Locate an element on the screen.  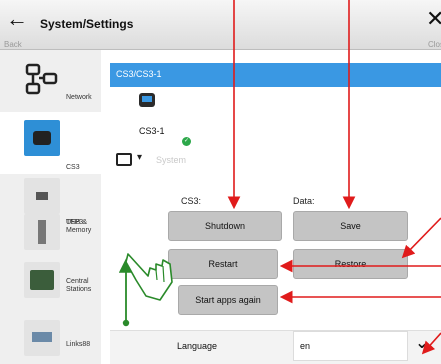
network-icon is located at coordinates (41, 79).